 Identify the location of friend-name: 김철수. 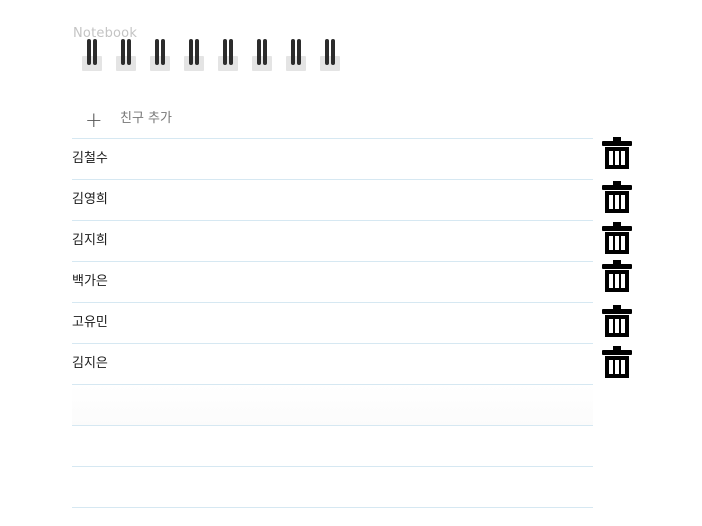
(90, 158).